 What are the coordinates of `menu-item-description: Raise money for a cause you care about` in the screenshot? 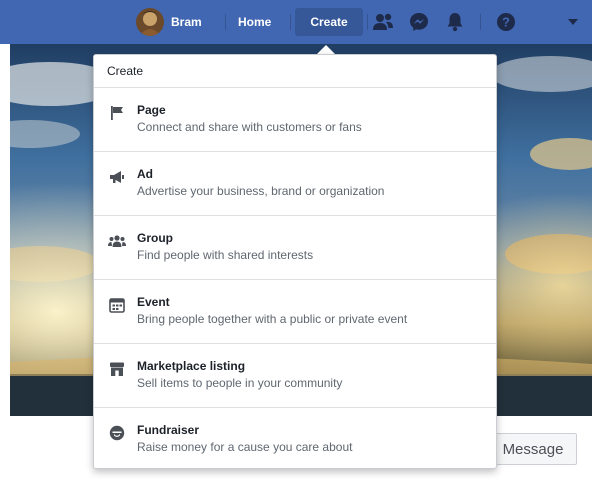 It's located at (245, 447).